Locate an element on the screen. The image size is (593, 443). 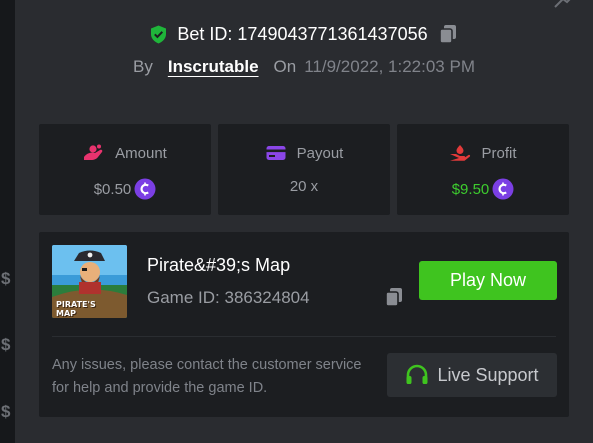
game-id-value: 386324804 is located at coordinates (267, 297).